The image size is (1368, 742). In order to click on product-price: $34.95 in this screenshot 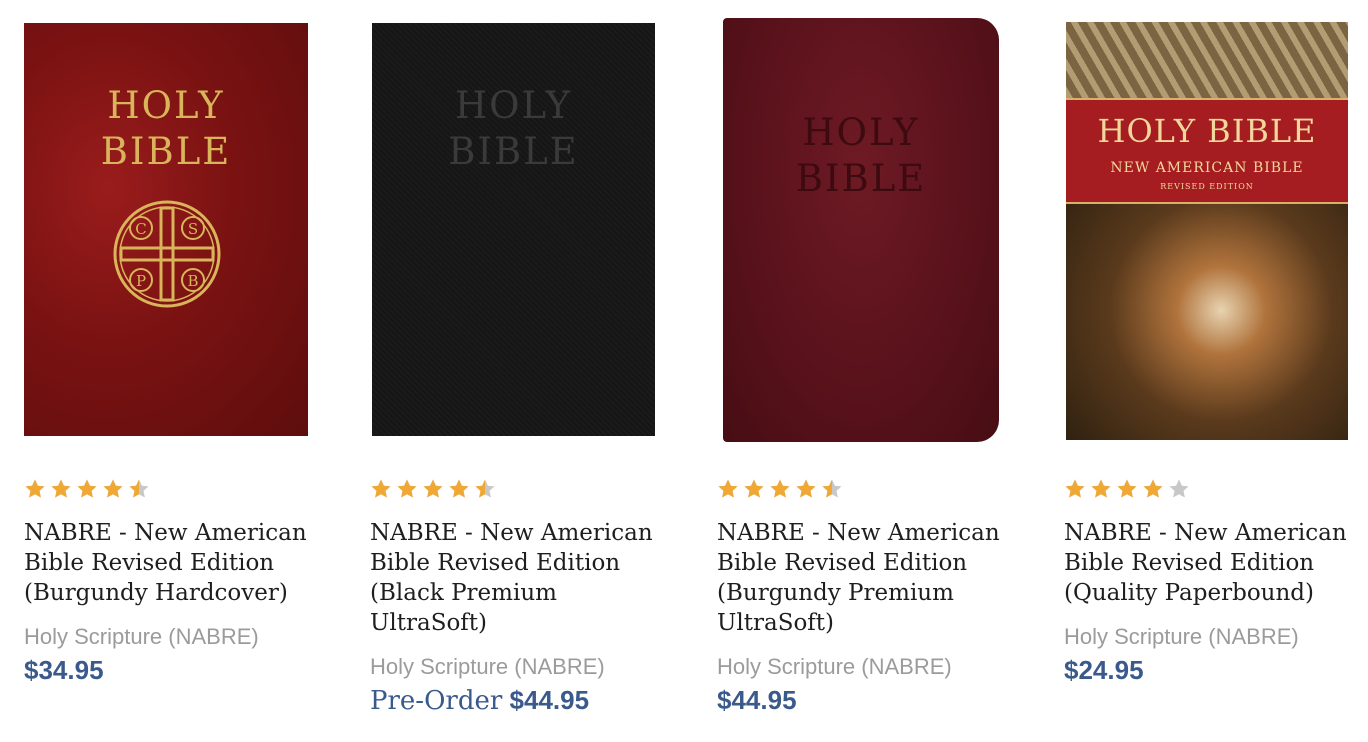, I will do `click(64, 670)`.